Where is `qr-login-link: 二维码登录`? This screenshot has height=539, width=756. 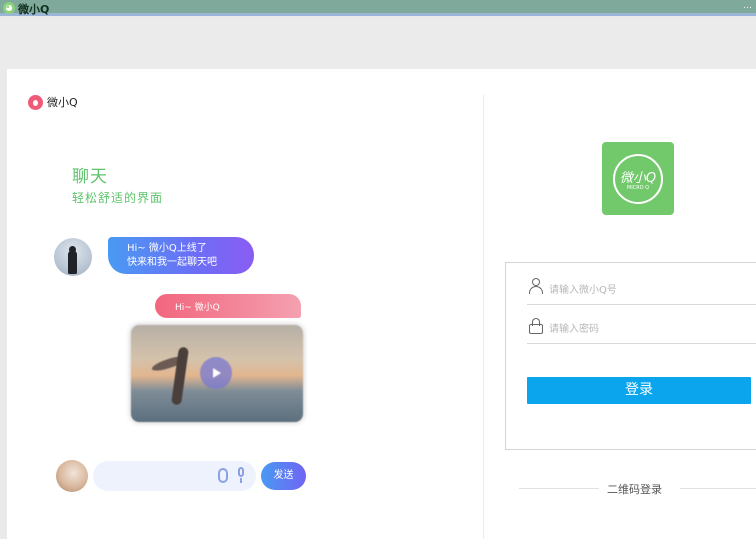 qr-login-link: 二维码登录 is located at coordinates (634, 489).